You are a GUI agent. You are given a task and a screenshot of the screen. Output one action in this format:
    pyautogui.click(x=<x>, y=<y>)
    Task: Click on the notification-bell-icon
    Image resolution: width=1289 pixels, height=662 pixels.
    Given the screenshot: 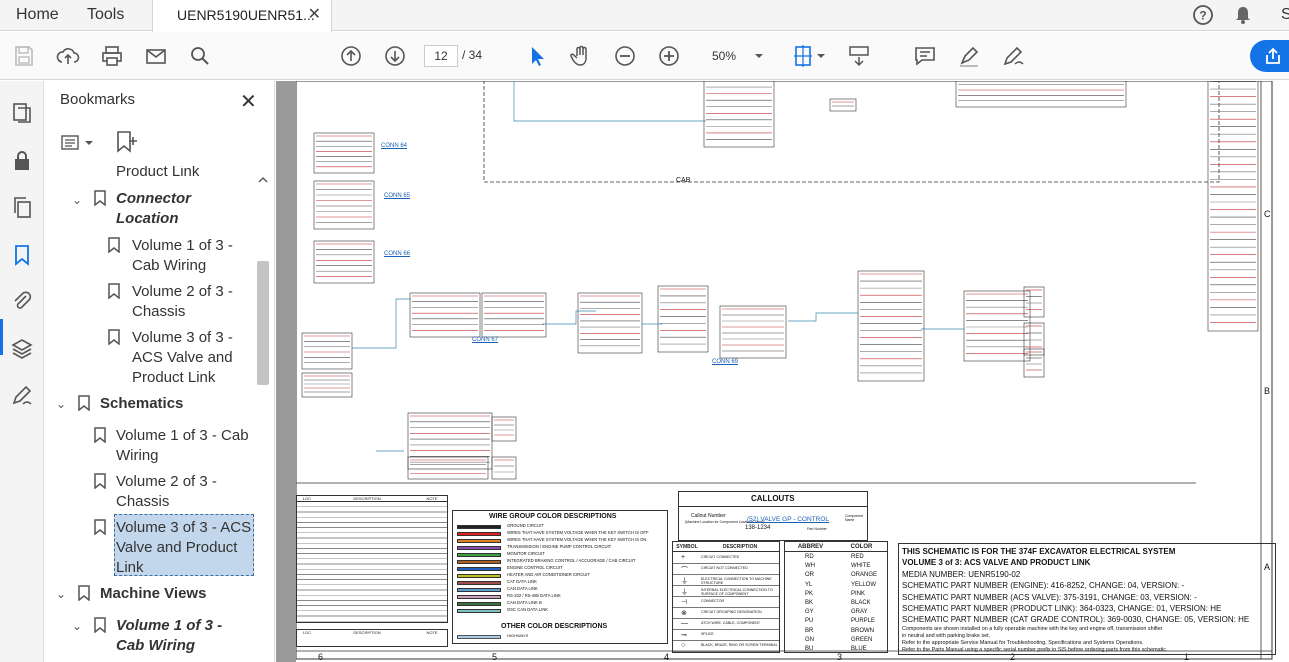 What is the action you would take?
    pyautogui.click(x=1243, y=15)
    